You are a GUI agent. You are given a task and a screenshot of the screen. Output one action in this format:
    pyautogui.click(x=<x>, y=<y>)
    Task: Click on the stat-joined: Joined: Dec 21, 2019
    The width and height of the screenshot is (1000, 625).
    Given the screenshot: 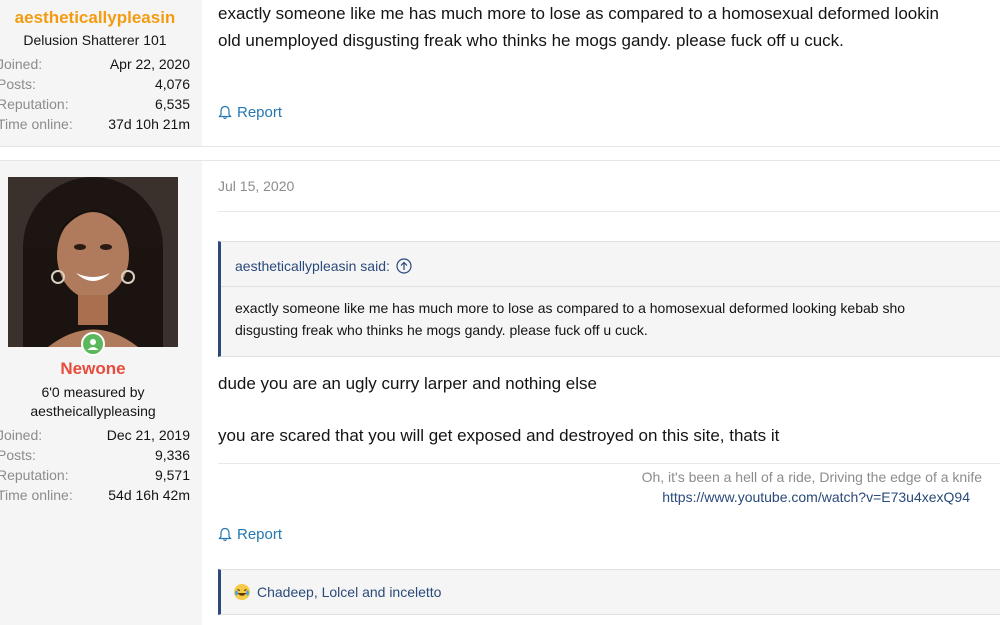 What is the action you would take?
    pyautogui.click(x=95, y=435)
    